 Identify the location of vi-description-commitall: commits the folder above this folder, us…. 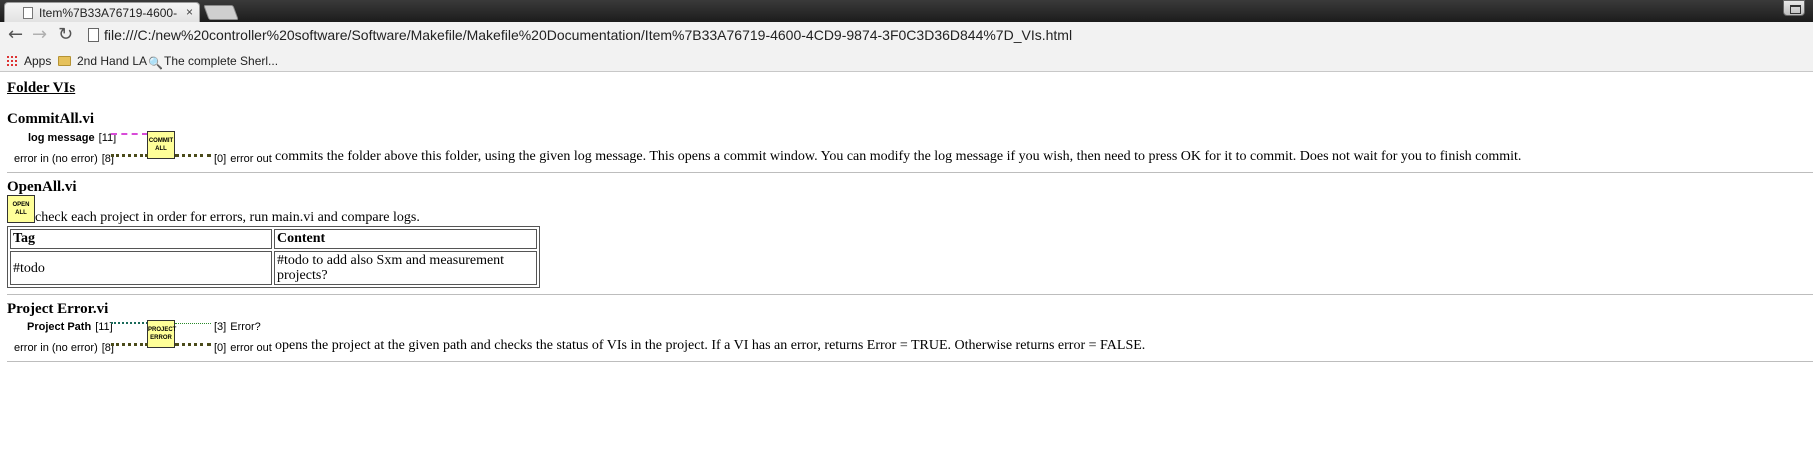
(898, 156).